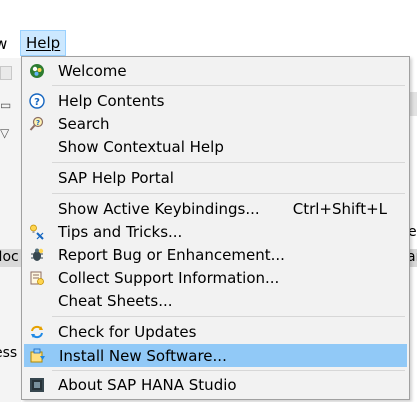 The height and width of the screenshot is (402, 417). I want to click on search-help-icon: ?, so click(36, 123).